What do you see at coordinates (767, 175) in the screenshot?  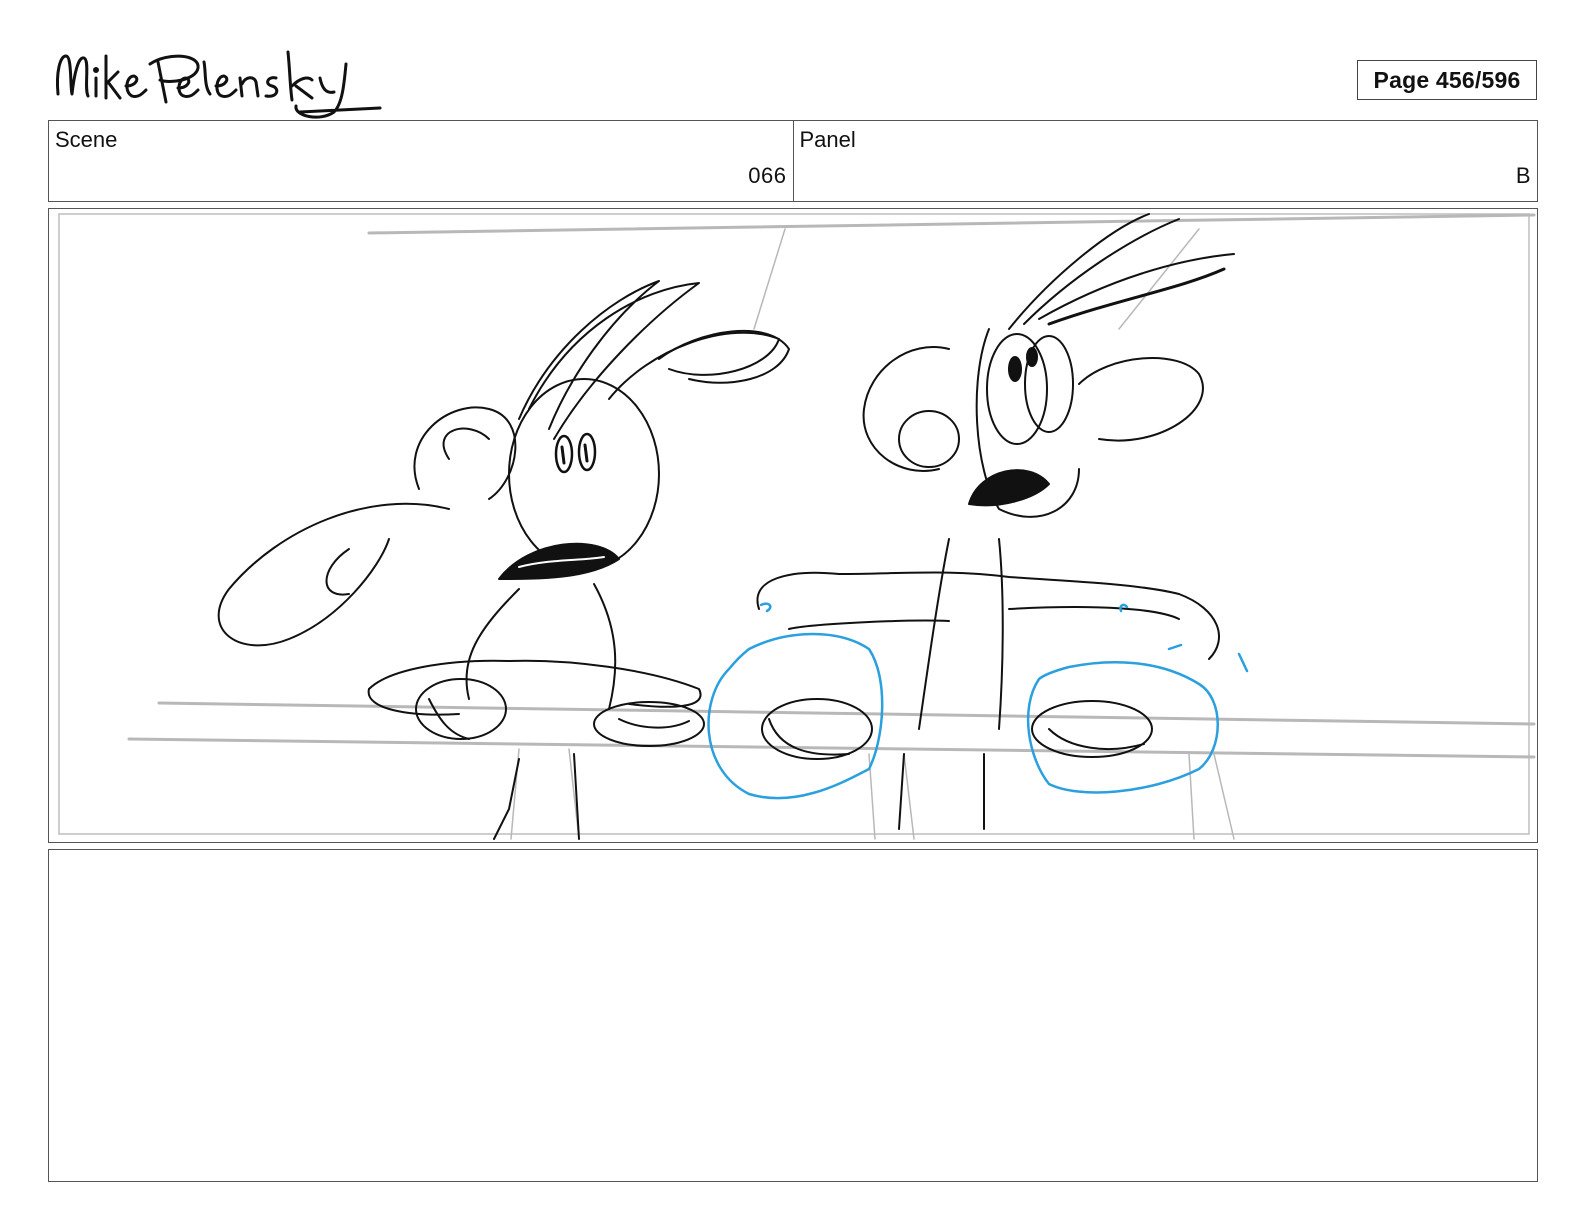 I see `scene-number: 066` at bounding box center [767, 175].